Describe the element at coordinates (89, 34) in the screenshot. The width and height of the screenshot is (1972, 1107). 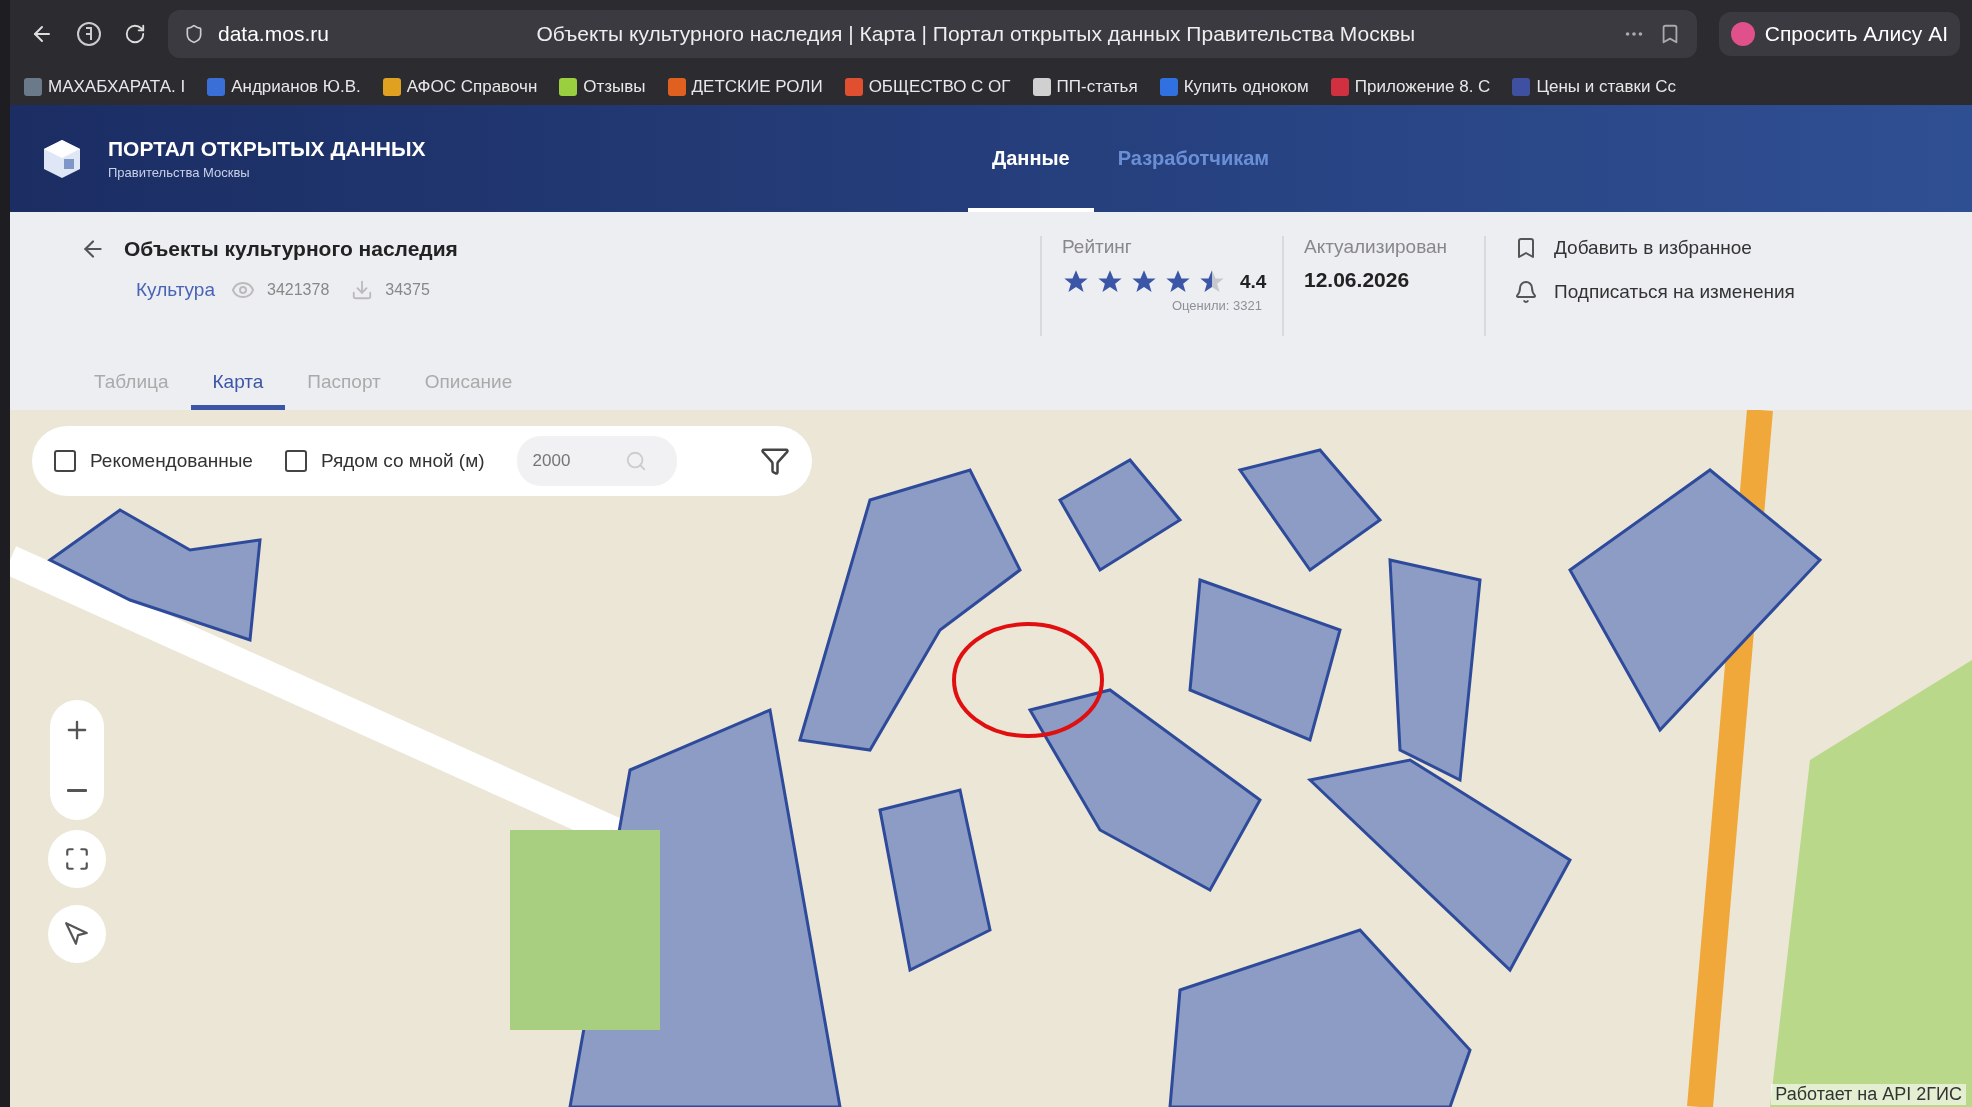
I see `browser-logo-icon` at that location.